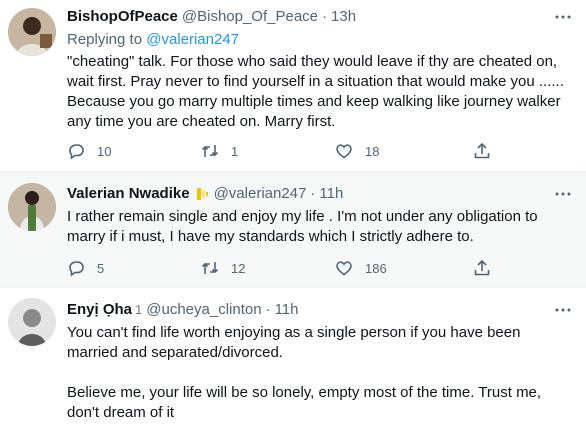 The width and height of the screenshot is (586, 433). What do you see at coordinates (203, 194) in the screenshot?
I see `yellow-flag-icon` at bounding box center [203, 194].